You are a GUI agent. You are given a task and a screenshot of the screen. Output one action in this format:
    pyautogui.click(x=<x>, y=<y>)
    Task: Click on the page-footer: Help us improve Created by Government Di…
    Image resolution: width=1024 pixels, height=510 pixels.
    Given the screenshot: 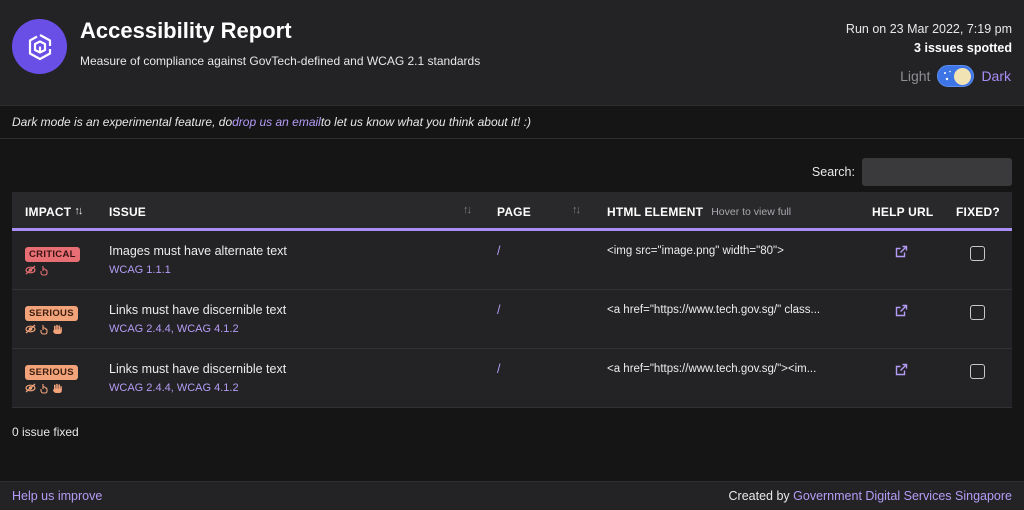 What is the action you would take?
    pyautogui.click(x=512, y=495)
    